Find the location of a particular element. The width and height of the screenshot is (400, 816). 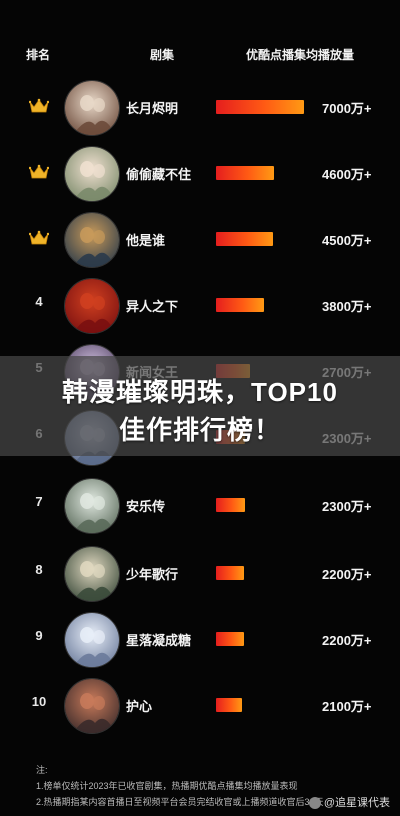

play-count-value: 4500万+ is located at coordinates (347, 240).